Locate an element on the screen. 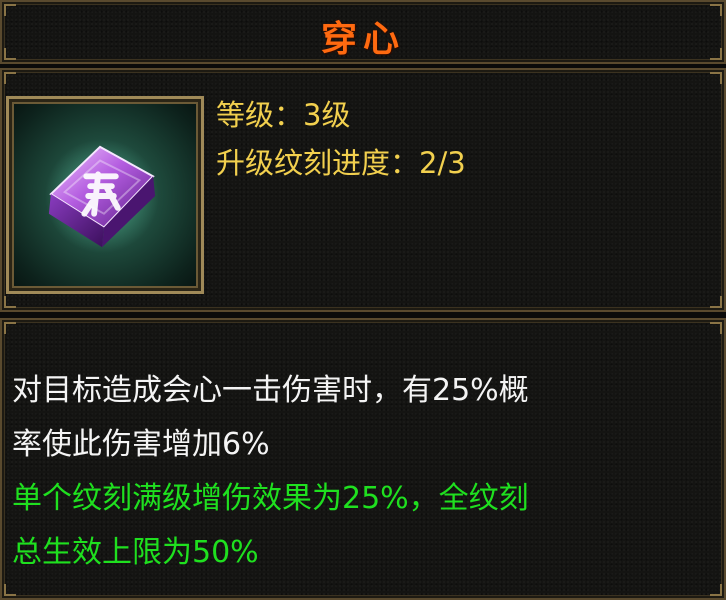 This screenshot has height=600, width=726. cap-text-line: 单个纹刻满级增伤效果为25%，全纹刻 is located at coordinates (270, 498).